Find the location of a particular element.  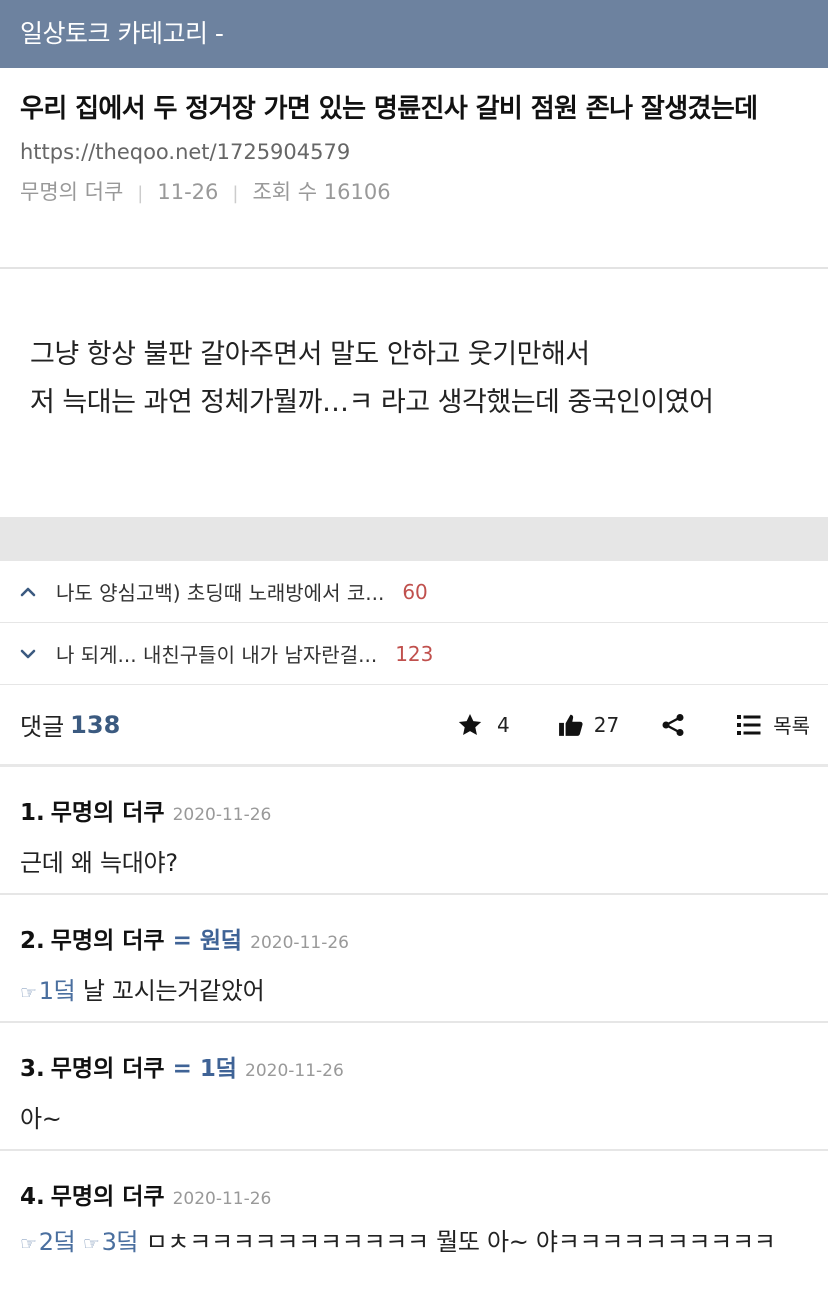

list-label: 목록 is located at coordinates (791, 726).